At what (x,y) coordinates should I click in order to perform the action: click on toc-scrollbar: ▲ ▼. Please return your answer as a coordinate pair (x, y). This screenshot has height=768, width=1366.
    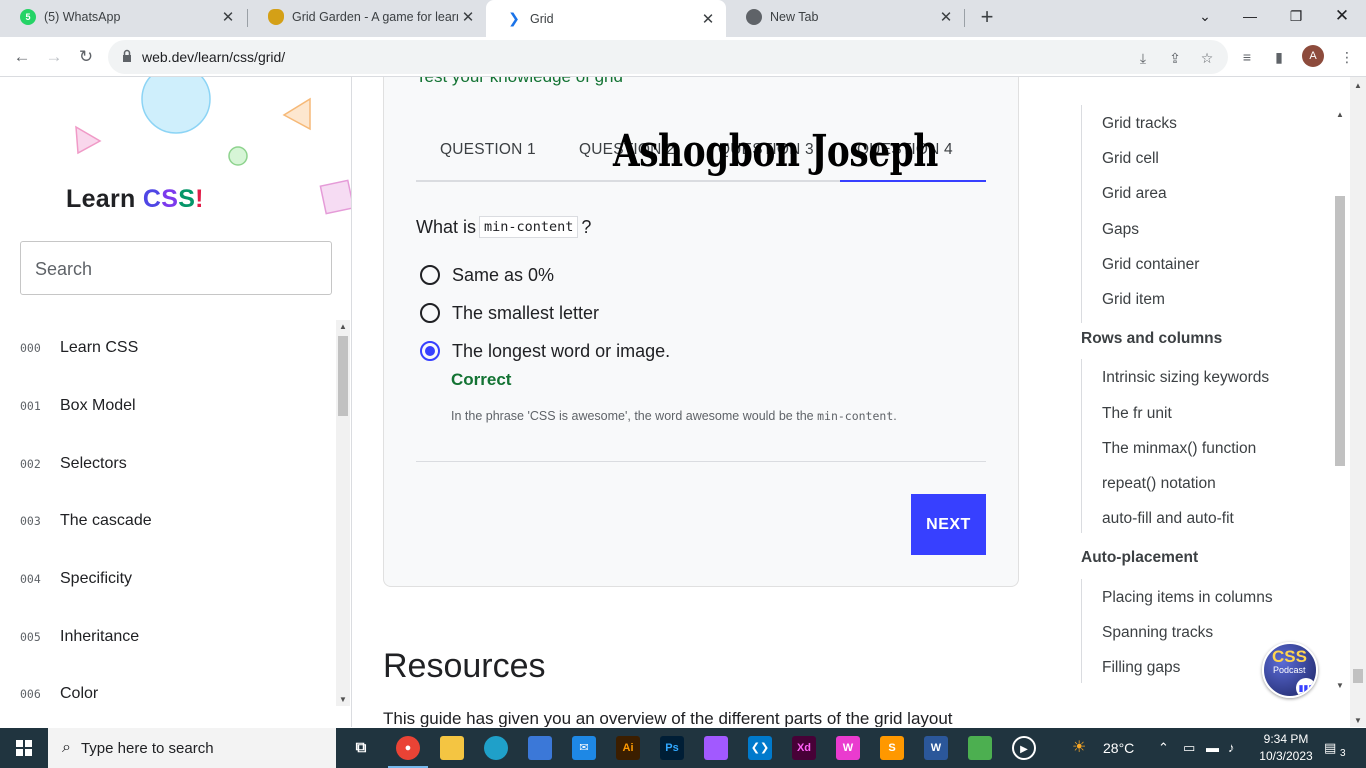
    Looking at the image, I should click on (1340, 400).